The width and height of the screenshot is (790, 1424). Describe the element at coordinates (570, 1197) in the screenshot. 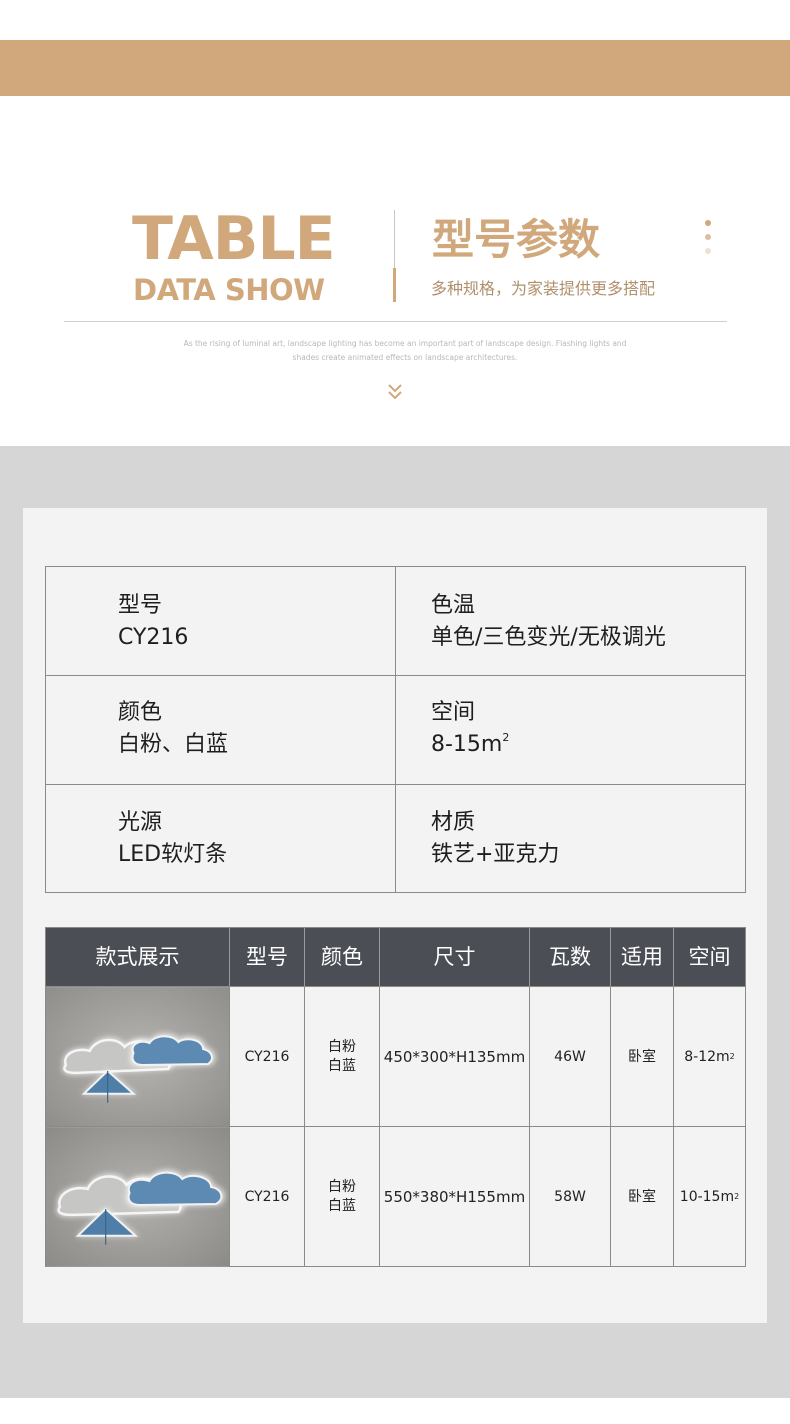

I see `cell-watt: 58W` at that location.